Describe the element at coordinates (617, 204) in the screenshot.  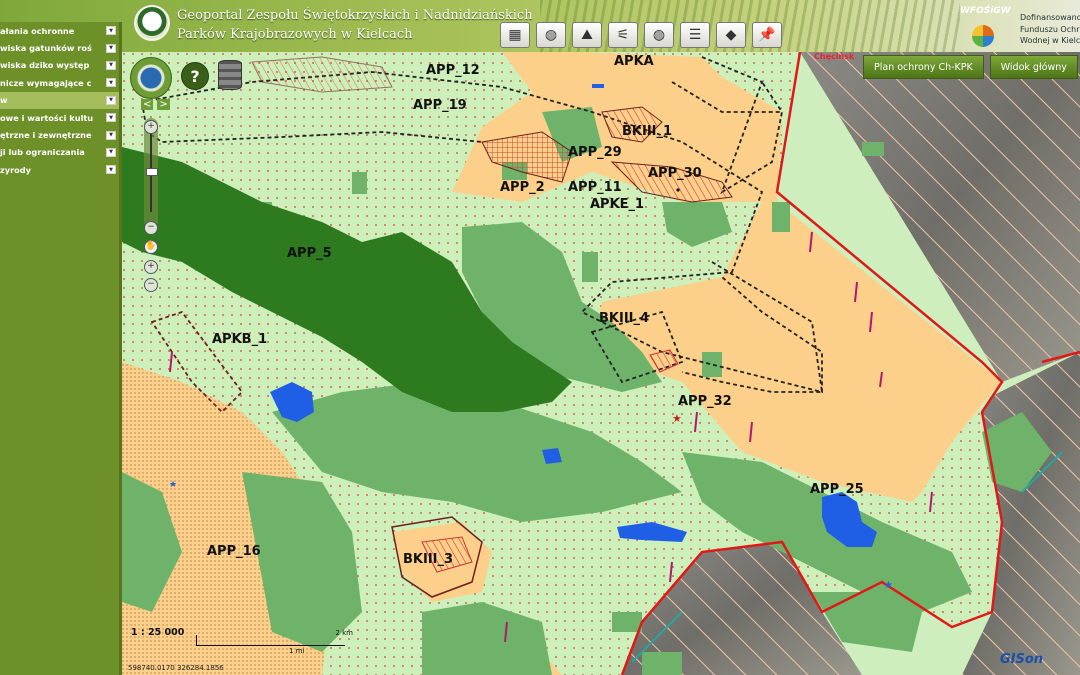
I see `map-label: APKE_1` at that location.